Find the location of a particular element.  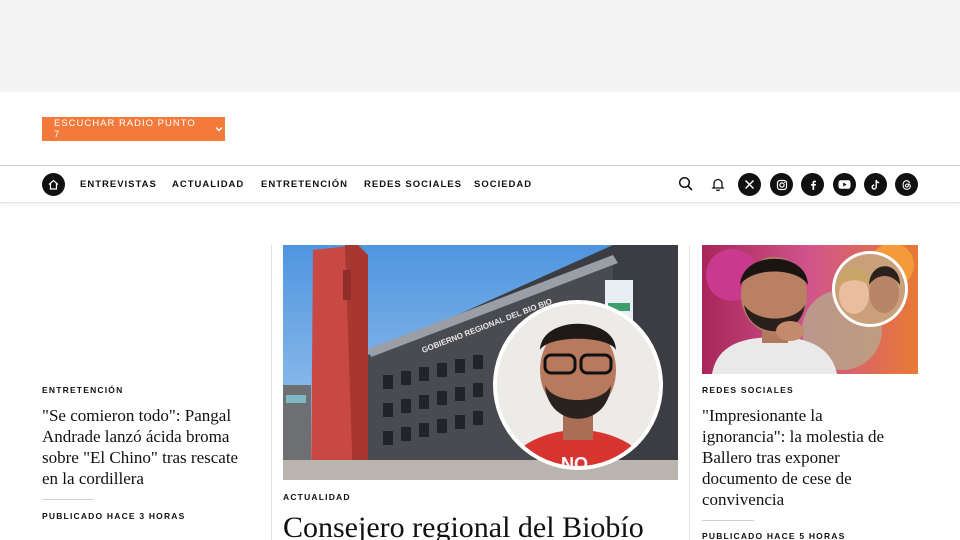

nav-link-sociedad: SOCIEDAD is located at coordinates (503, 184).